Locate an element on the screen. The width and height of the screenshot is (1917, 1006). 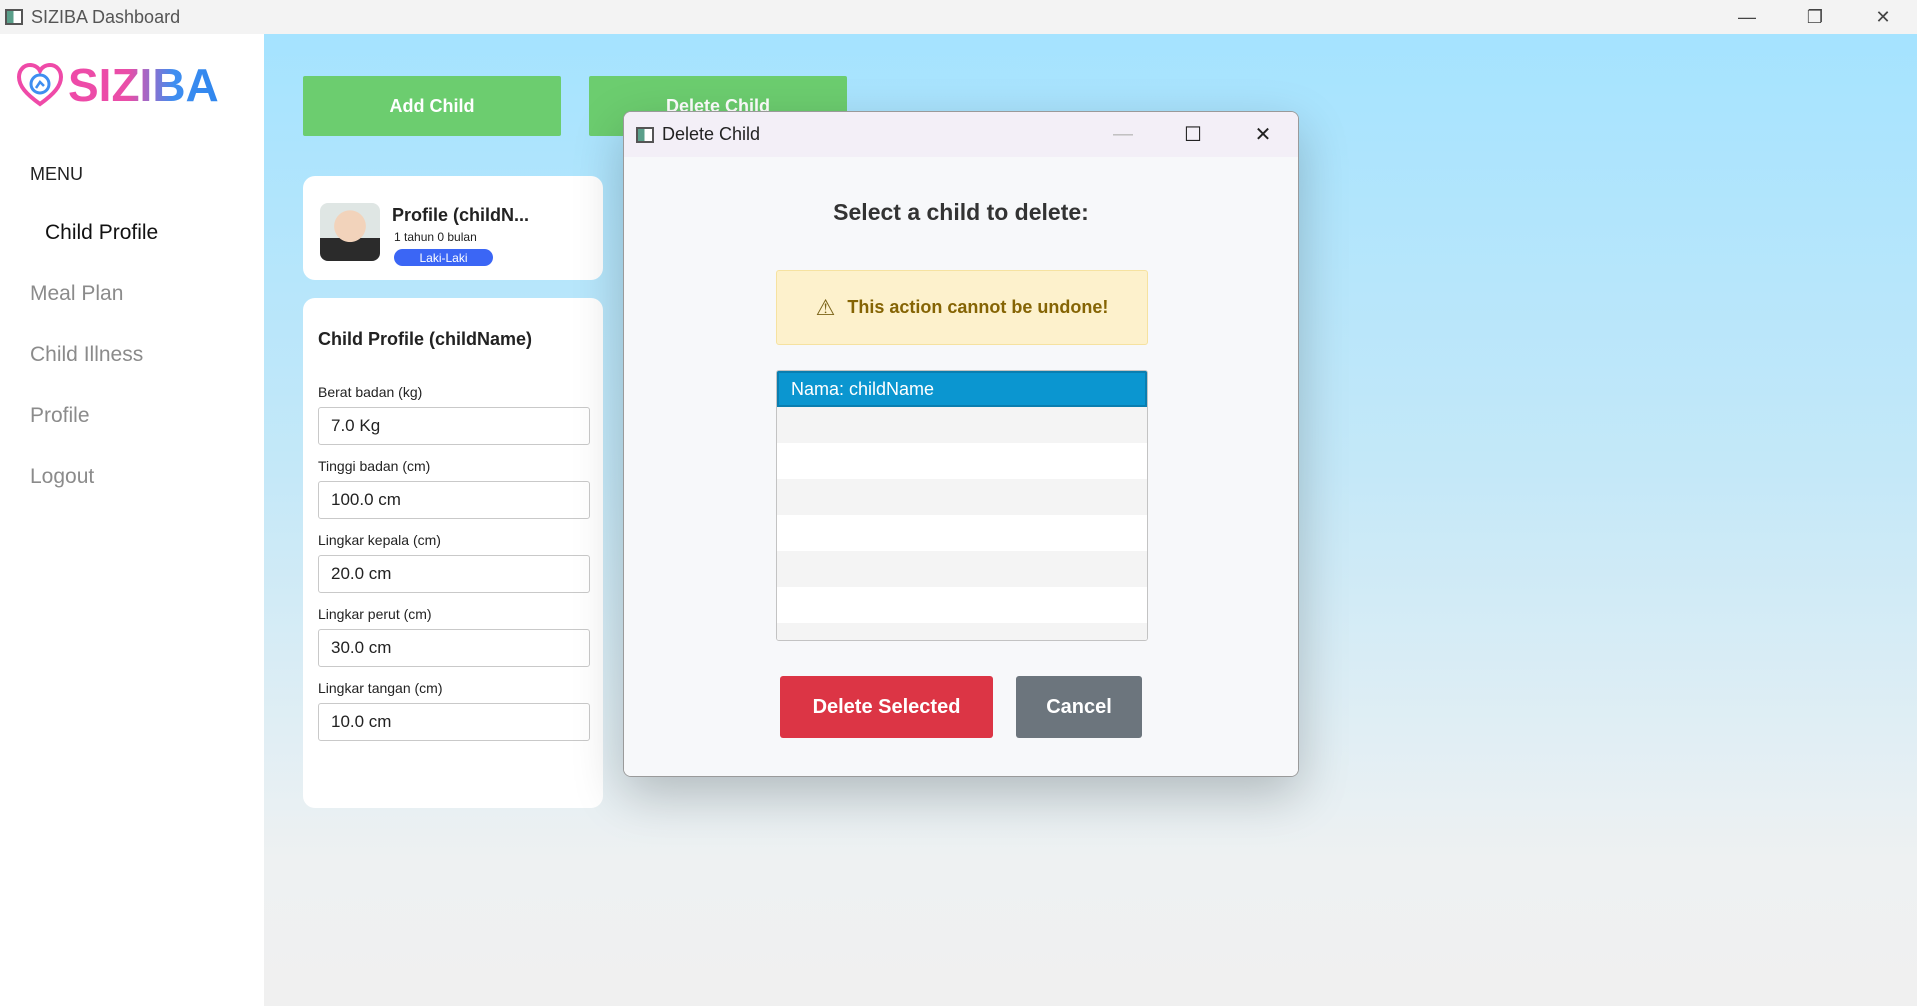
dialog-app-icon is located at coordinates (645, 134).